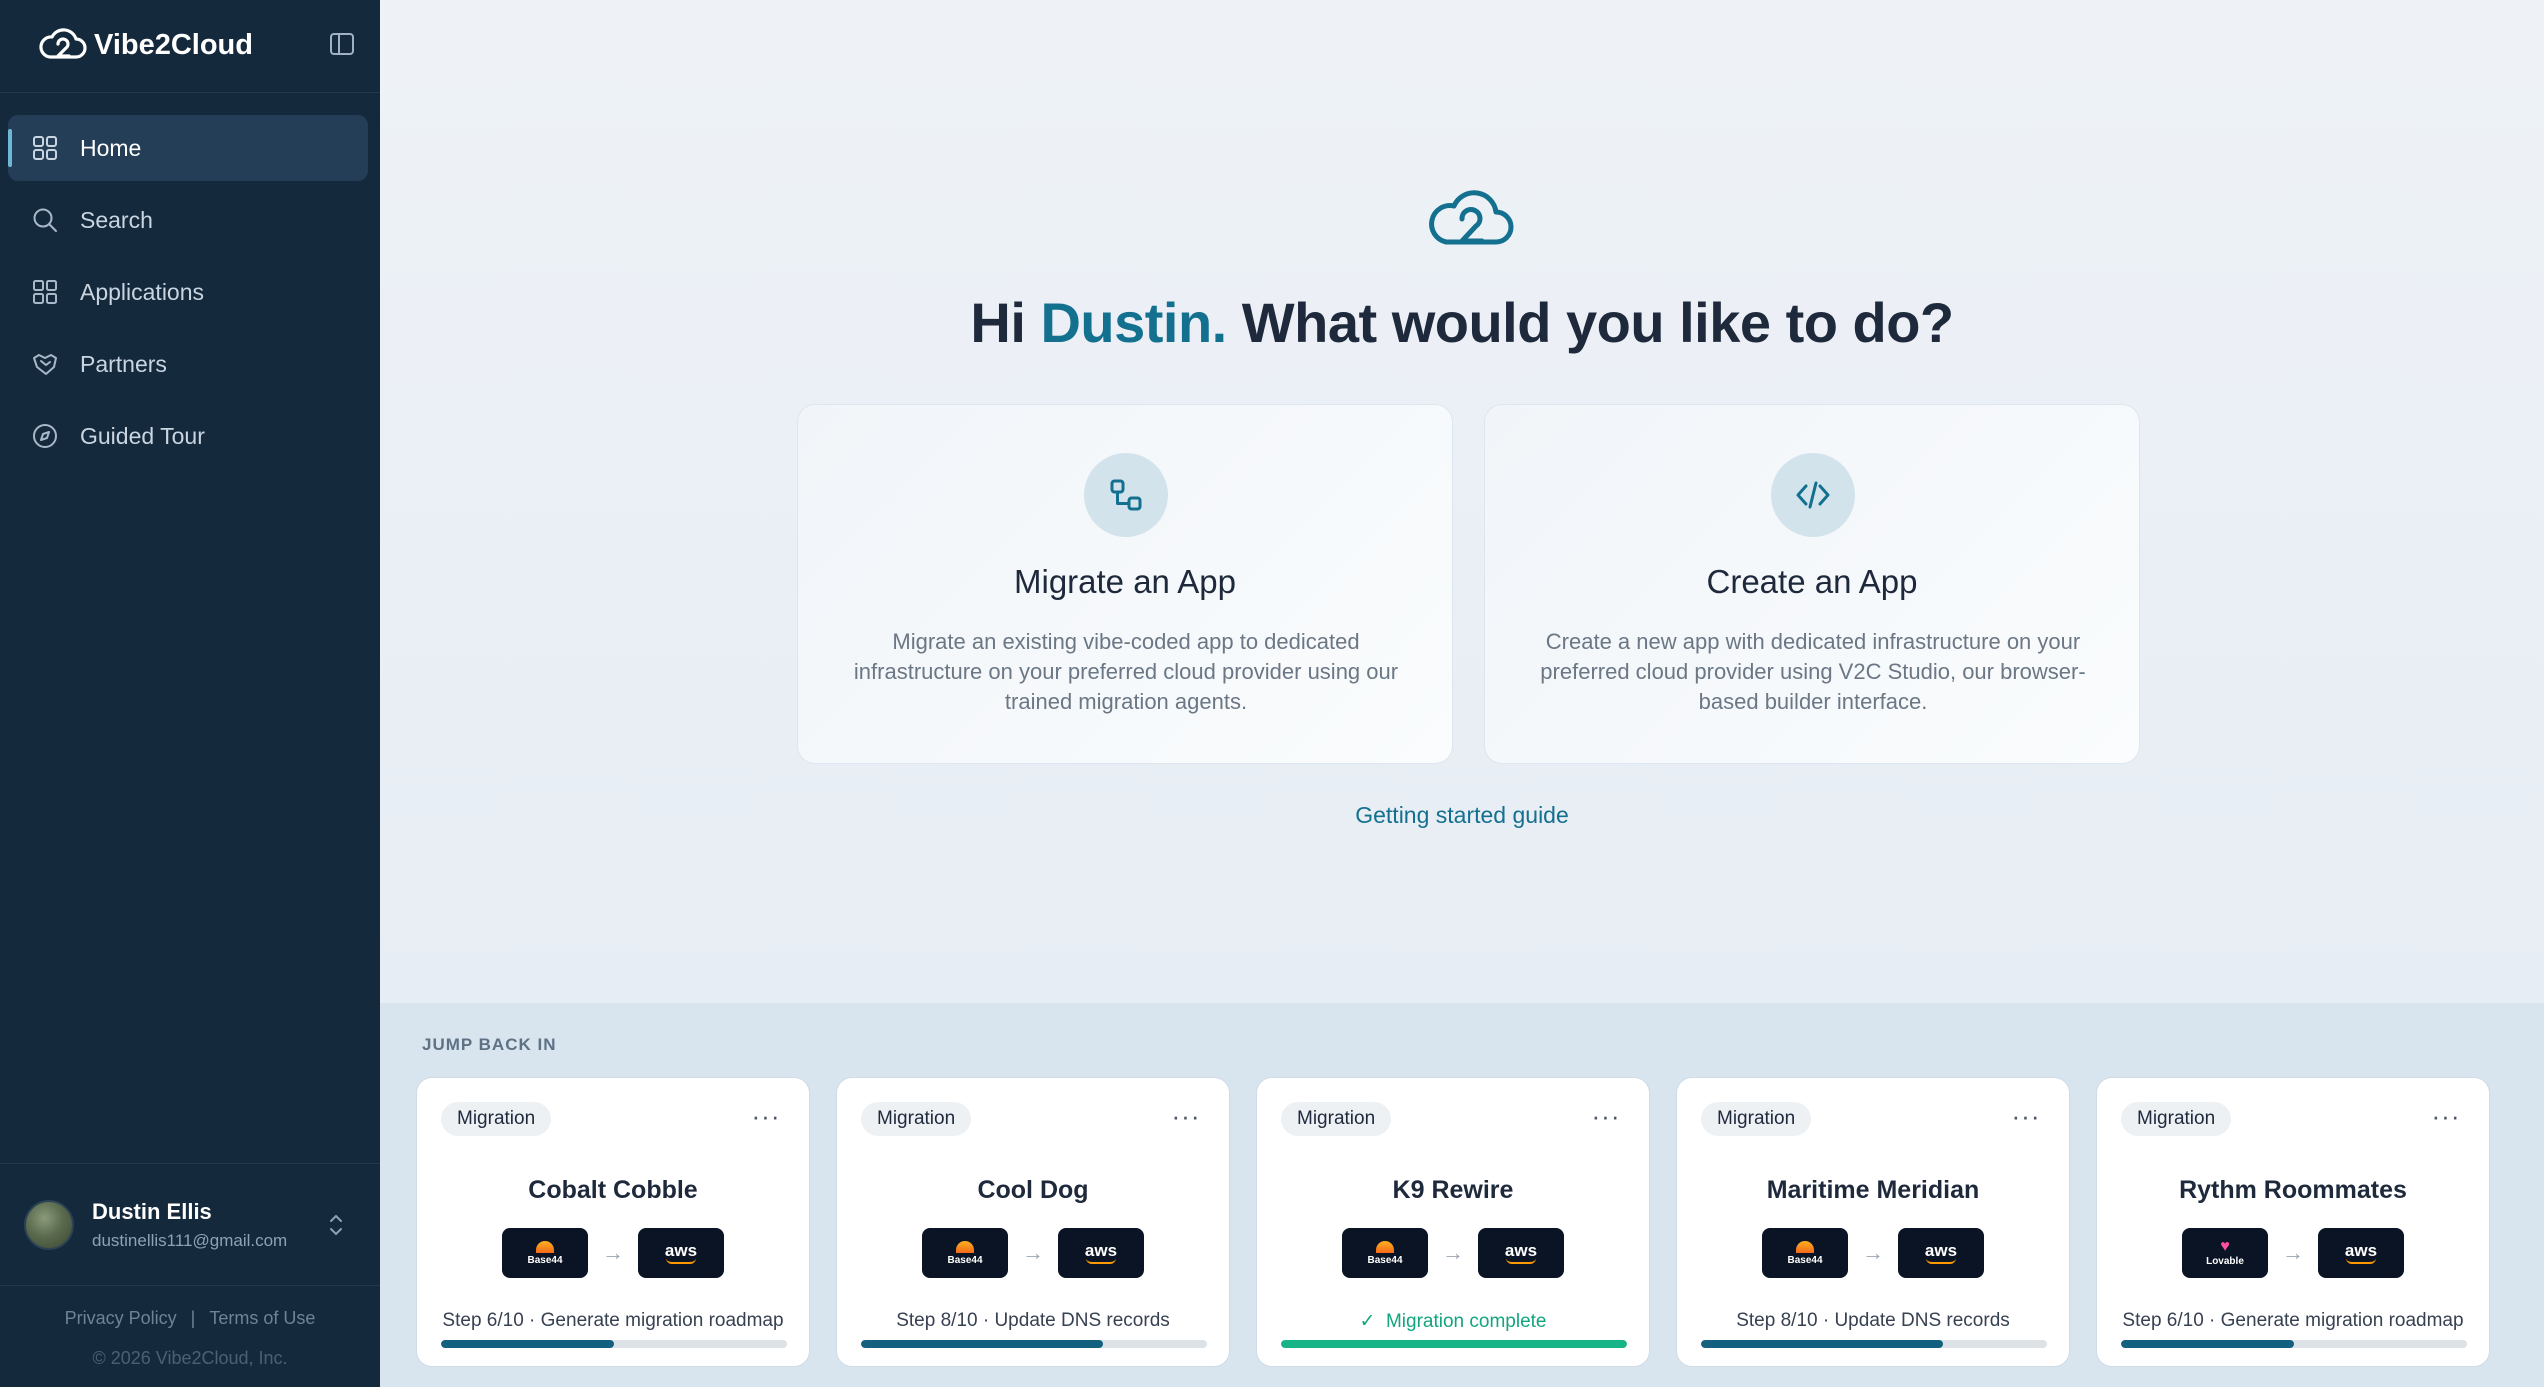 Image resolution: width=2544 pixels, height=1387 pixels. Describe the element at coordinates (489, 1044) in the screenshot. I see `section-title: JUMP BACK IN` at that location.